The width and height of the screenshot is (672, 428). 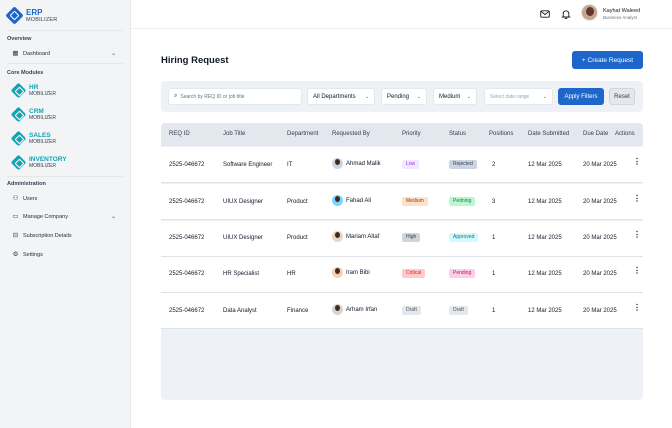 I want to click on section-administration: Administration, so click(x=26, y=184).